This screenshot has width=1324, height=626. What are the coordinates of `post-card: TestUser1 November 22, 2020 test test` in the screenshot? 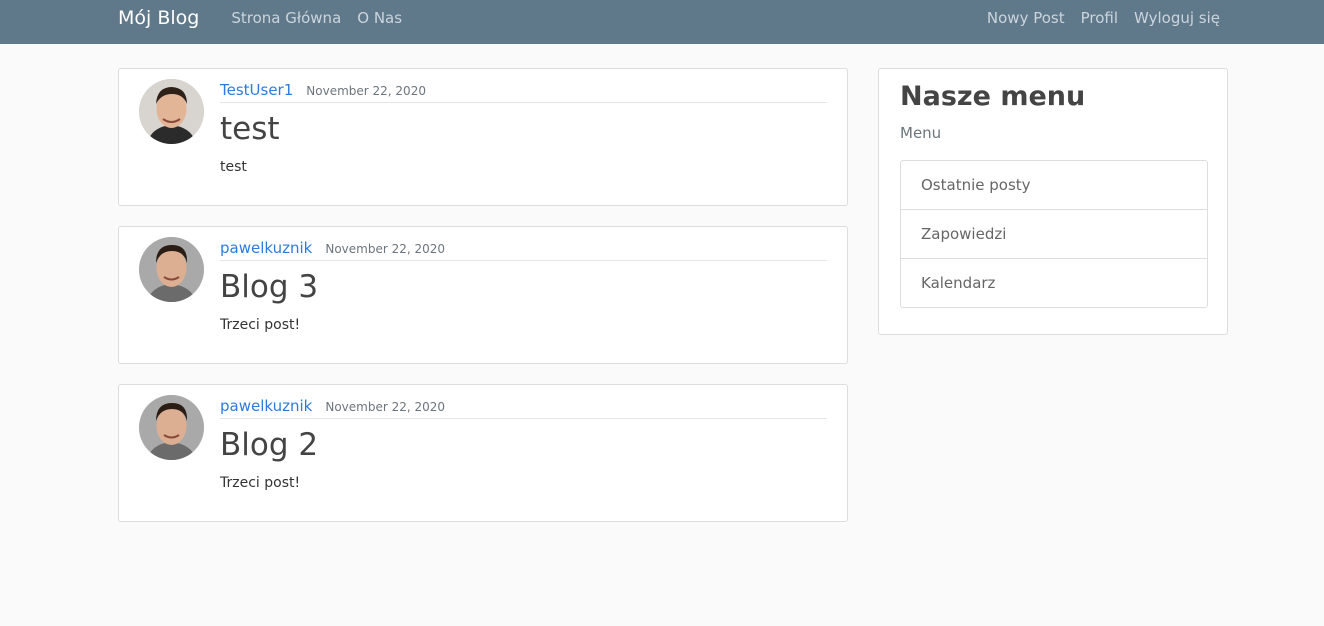 It's located at (483, 137).